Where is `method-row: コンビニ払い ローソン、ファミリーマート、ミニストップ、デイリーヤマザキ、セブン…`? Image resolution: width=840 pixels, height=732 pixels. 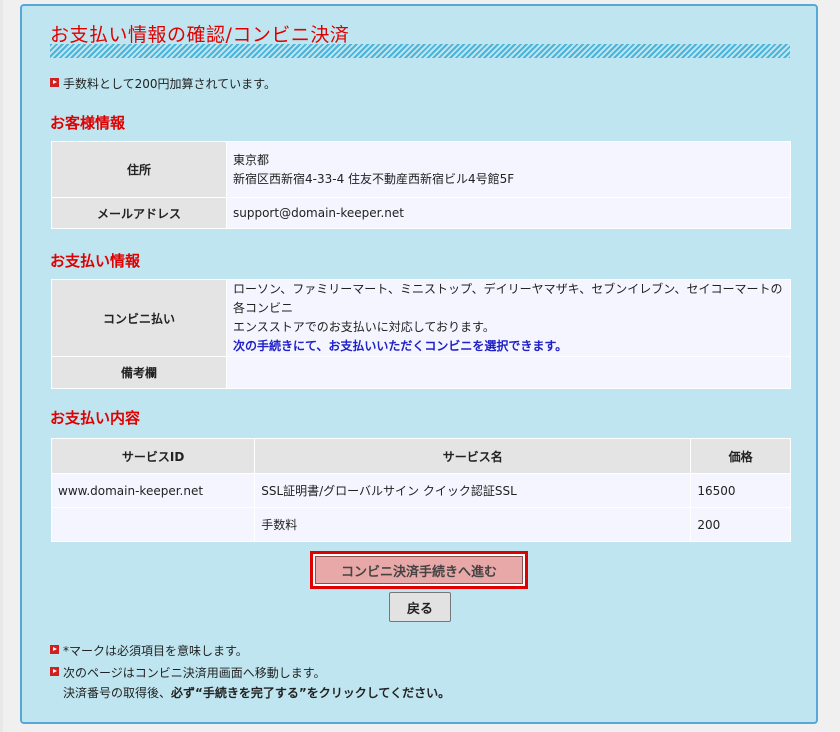
method-row: コンビニ払い ローソン、ファミリーマート、ミニストップ、デイリーヤマザキ、セブン… is located at coordinates (421, 318).